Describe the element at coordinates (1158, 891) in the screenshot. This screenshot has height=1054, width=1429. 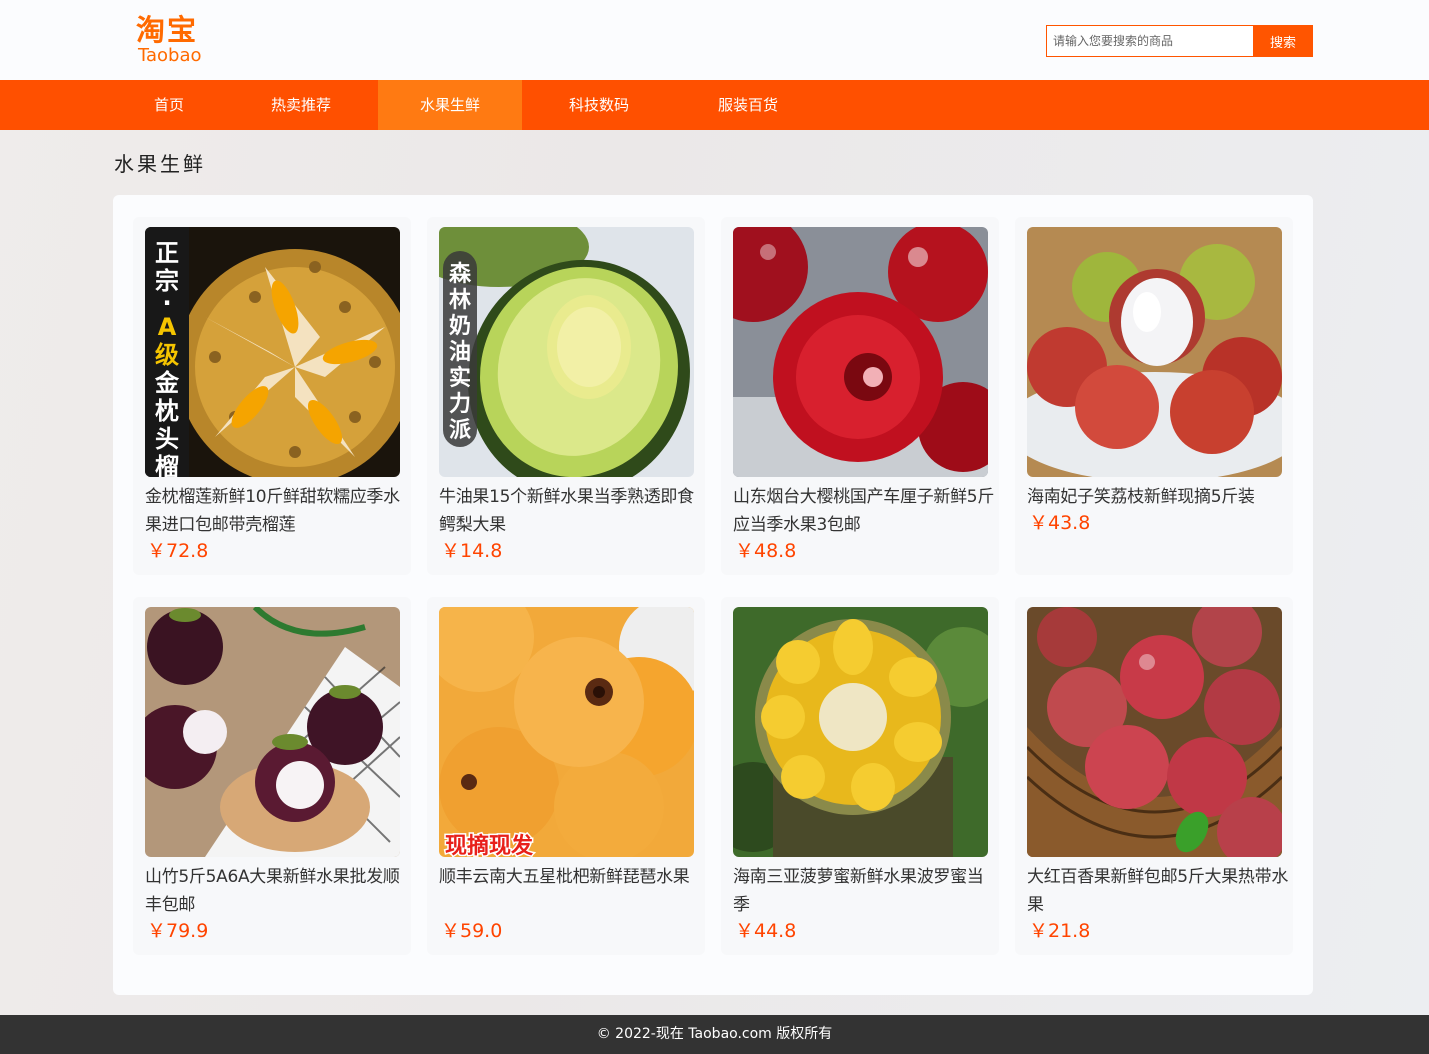
I see `product-title: 大红百香果新鲜包邮5斤大果热带水果` at that location.